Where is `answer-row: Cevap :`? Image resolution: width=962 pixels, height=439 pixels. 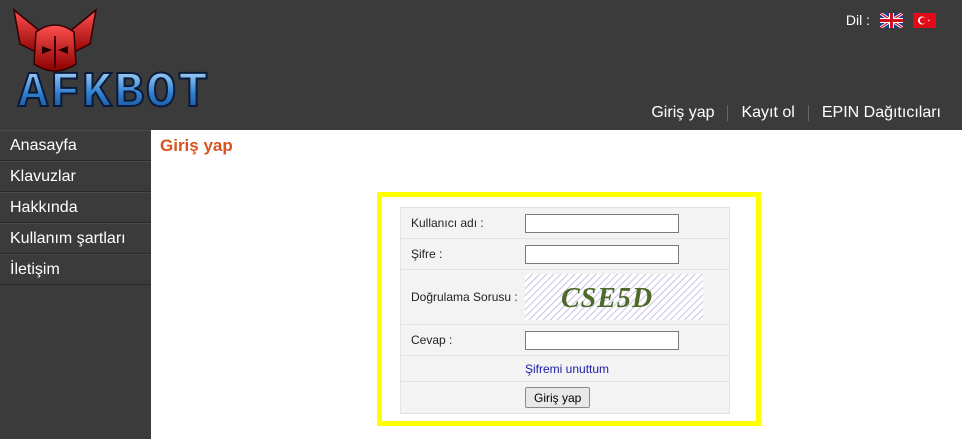 answer-row: Cevap : is located at coordinates (565, 340).